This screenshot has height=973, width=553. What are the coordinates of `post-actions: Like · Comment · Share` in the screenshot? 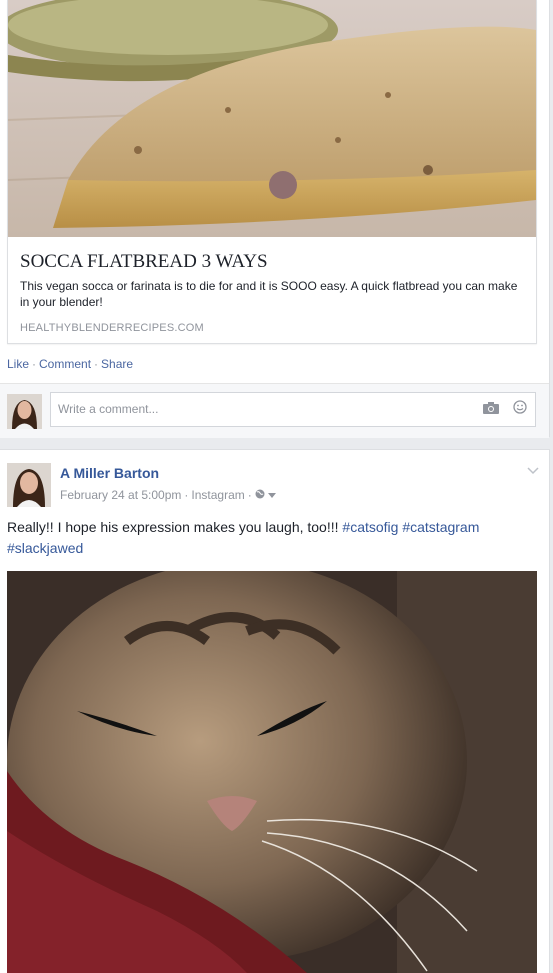 It's located at (70, 364).